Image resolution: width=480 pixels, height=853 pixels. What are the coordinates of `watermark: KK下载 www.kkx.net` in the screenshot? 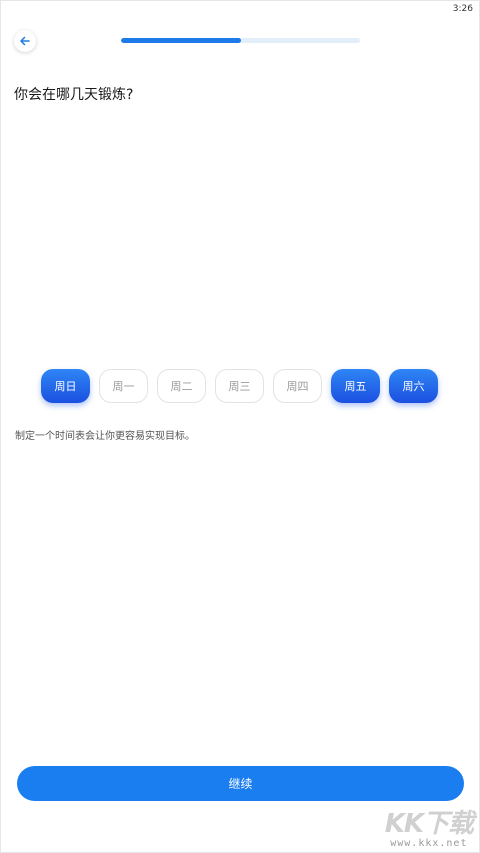 It's located at (429, 829).